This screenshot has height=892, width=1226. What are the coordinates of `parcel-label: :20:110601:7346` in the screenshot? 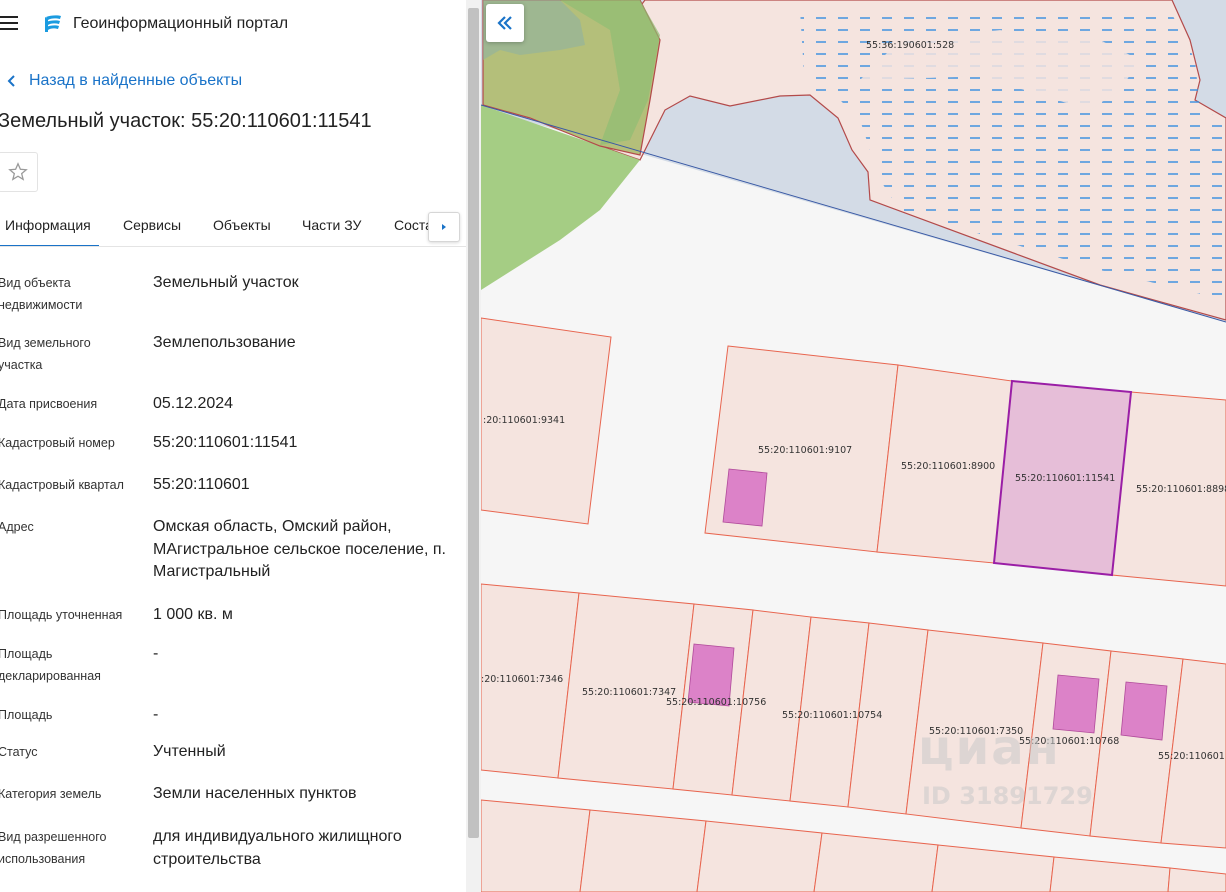 It's located at (522, 679).